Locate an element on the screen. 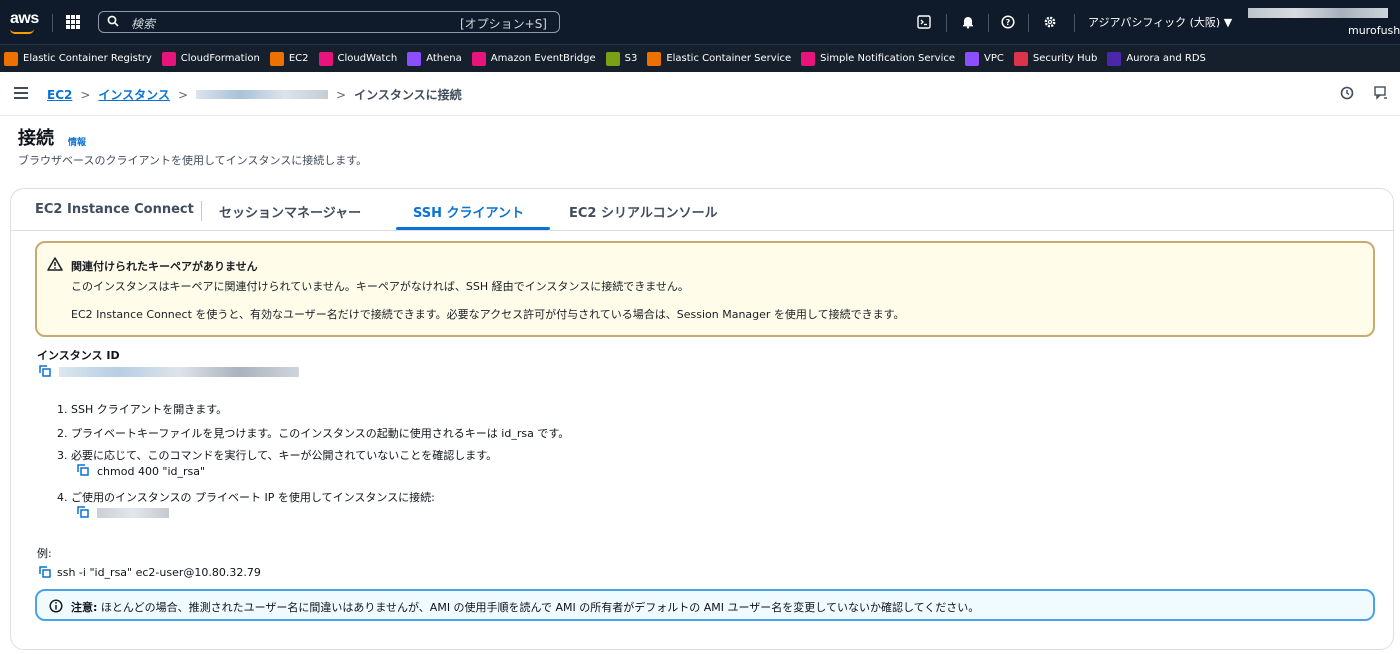 Image resolution: width=1400 pixels, height=654 pixels. rds-icon is located at coordinates (1114, 58).